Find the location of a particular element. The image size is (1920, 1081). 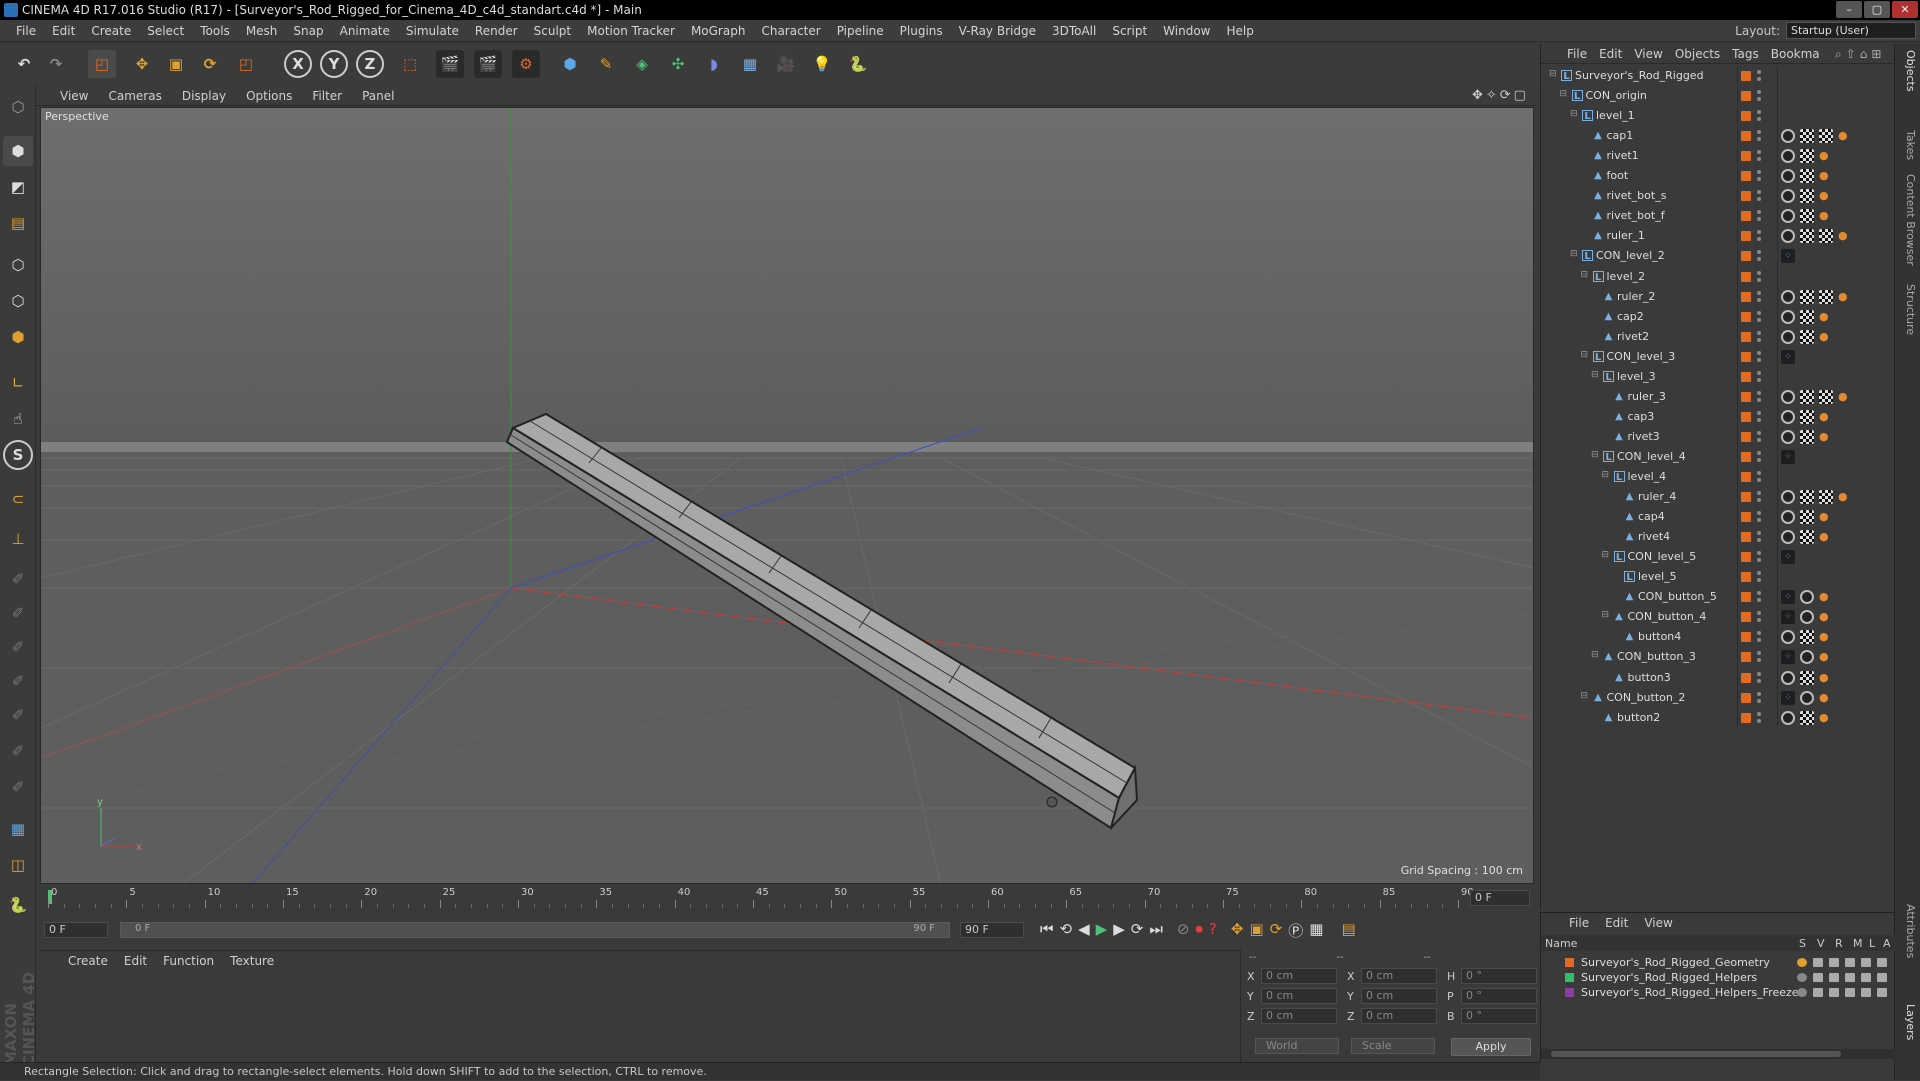

next-frame-icon: ▶ is located at coordinates (1119, 930).